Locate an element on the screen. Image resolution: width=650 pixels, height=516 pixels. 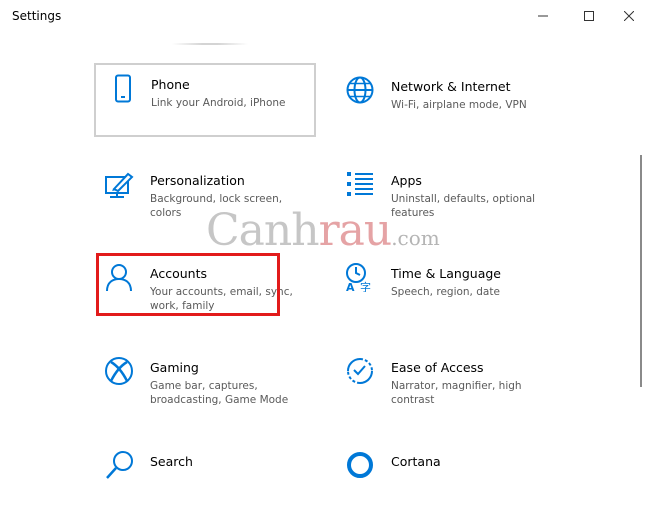
tile-name: Network & Internet is located at coordinates (451, 86).